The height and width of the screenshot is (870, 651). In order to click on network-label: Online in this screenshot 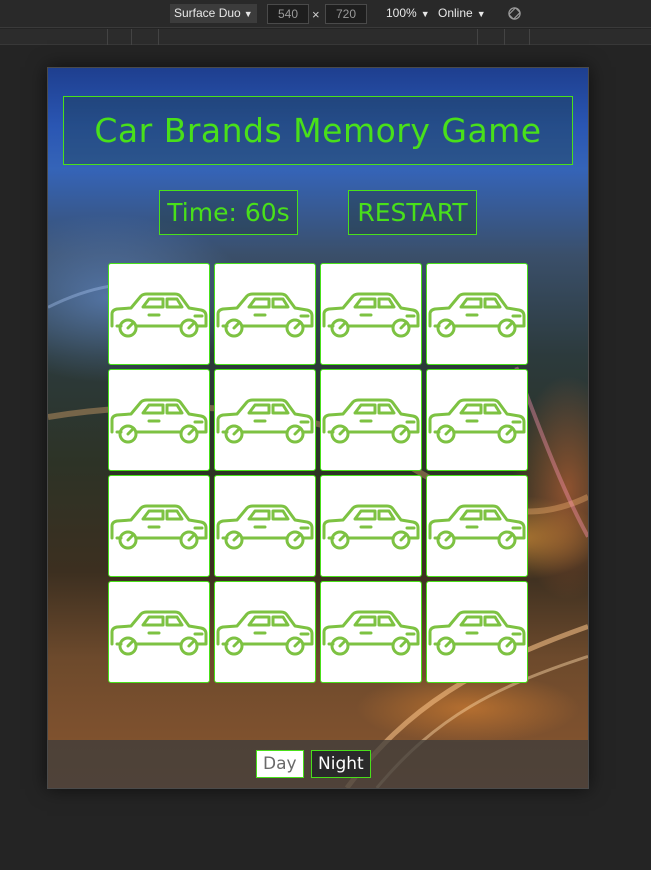, I will do `click(455, 13)`.